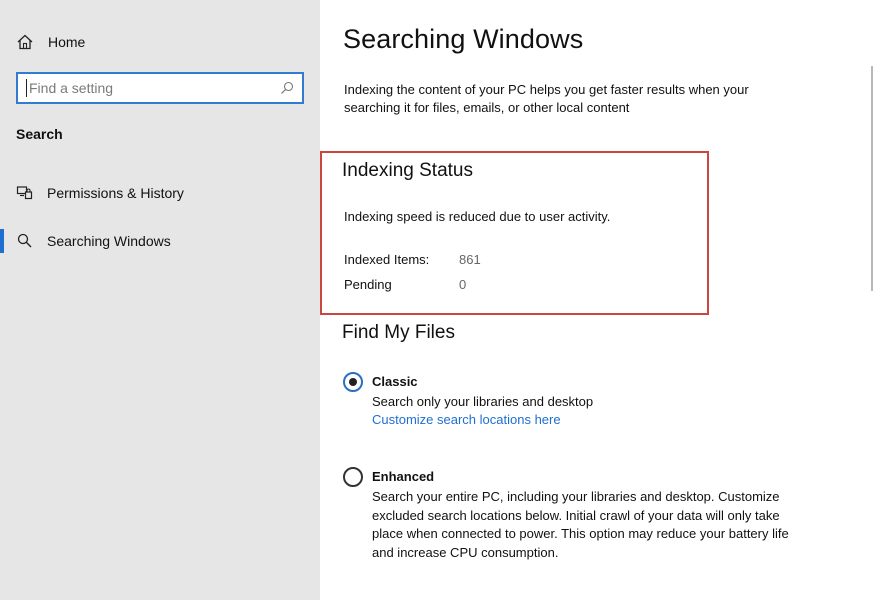 The height and width of the screenshot is (600, 873). I want to click on radio-selected-dot, so click(353, 382).